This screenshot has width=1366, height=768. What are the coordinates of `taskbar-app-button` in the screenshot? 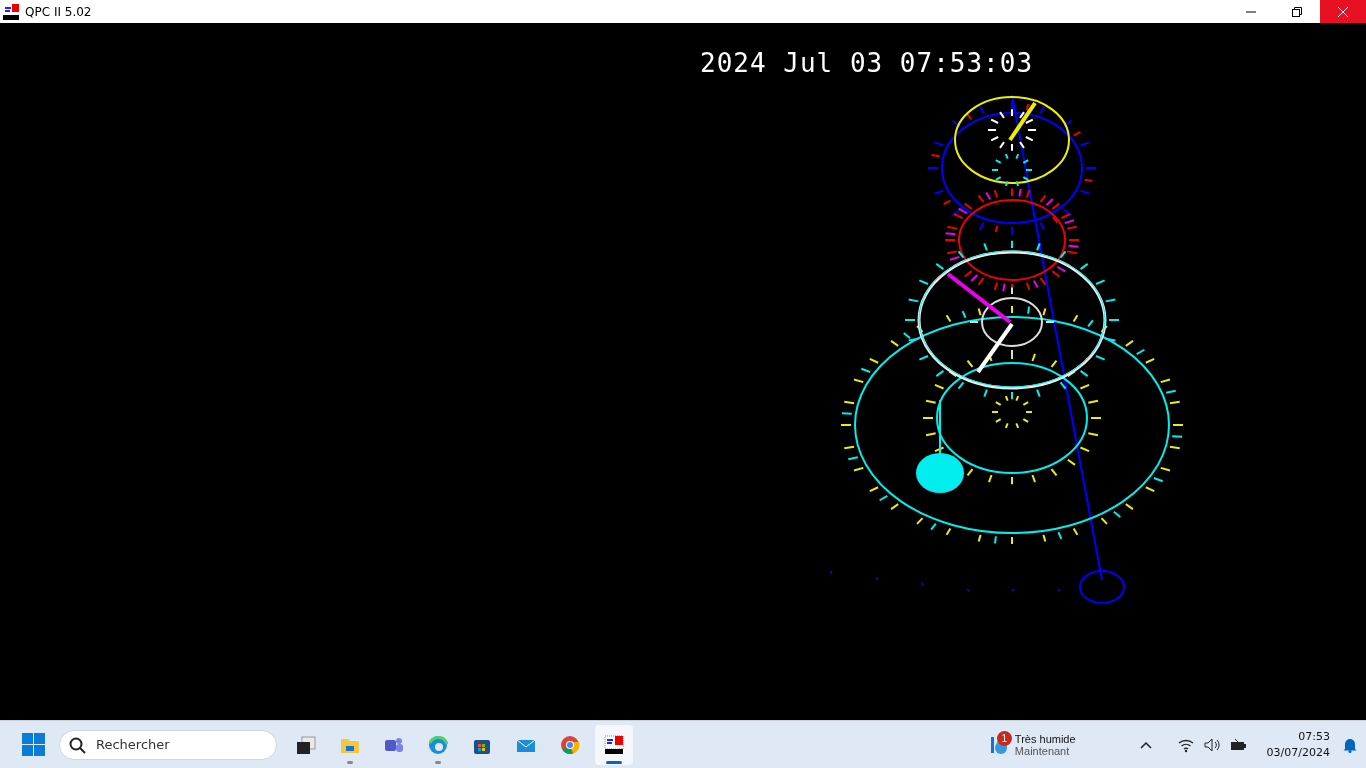 It's located at (614, 744).